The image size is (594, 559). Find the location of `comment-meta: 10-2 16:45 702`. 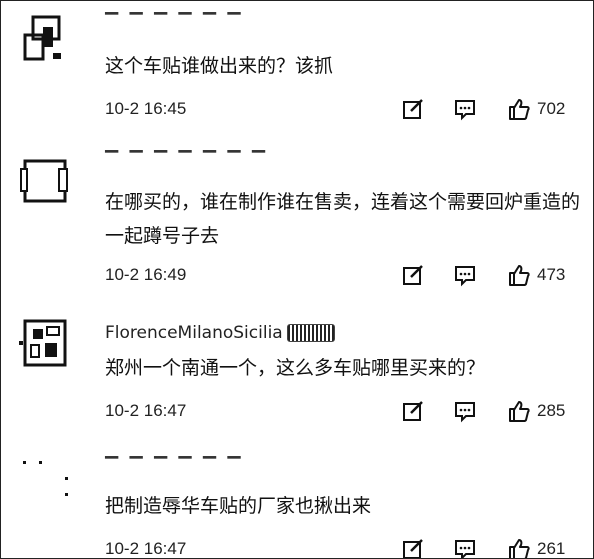

comment-meta: 10-2 16:45 702 is located at coordinates (340, 110).